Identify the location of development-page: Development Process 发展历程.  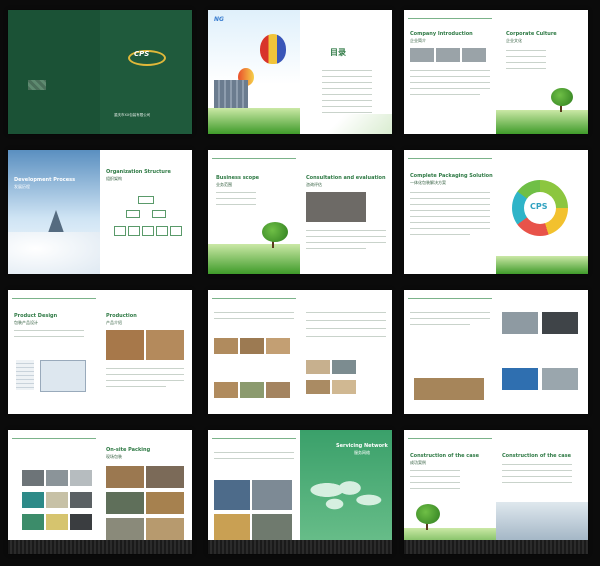
(54, 212).